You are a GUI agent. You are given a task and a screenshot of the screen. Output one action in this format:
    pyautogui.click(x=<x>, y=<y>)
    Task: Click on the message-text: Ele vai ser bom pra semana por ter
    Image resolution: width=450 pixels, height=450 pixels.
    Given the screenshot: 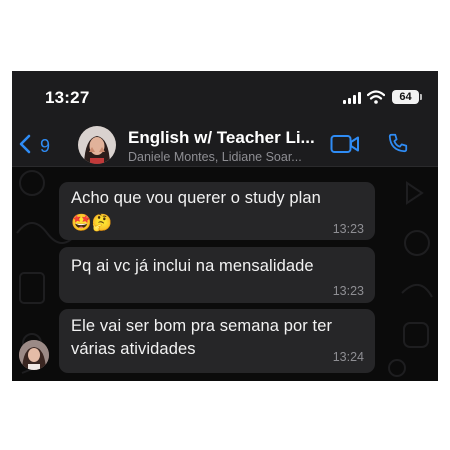 What is the action you would take?
    pyautogui.click(x=202, y=326)
    